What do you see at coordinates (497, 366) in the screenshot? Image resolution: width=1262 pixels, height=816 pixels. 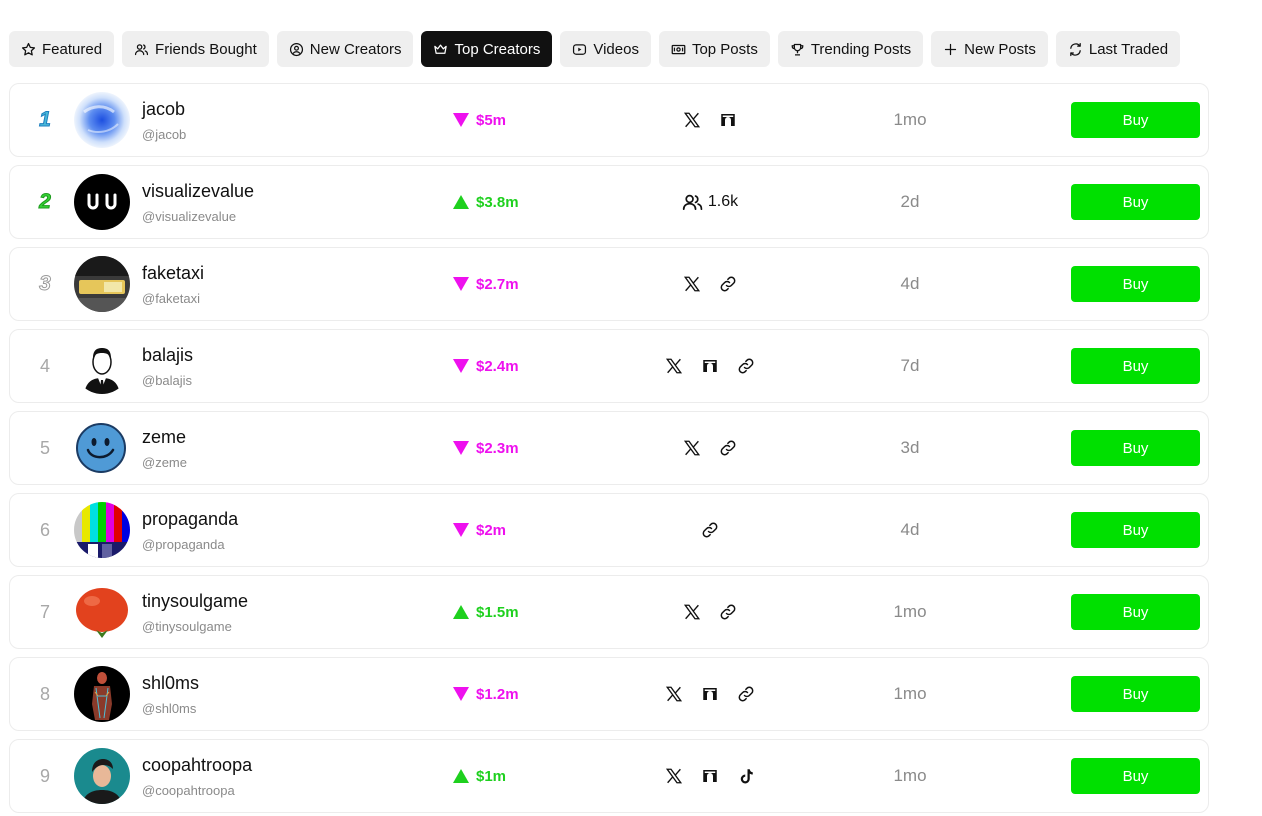 I see `price-value: $2.4m` at bounding box center [497, 366].